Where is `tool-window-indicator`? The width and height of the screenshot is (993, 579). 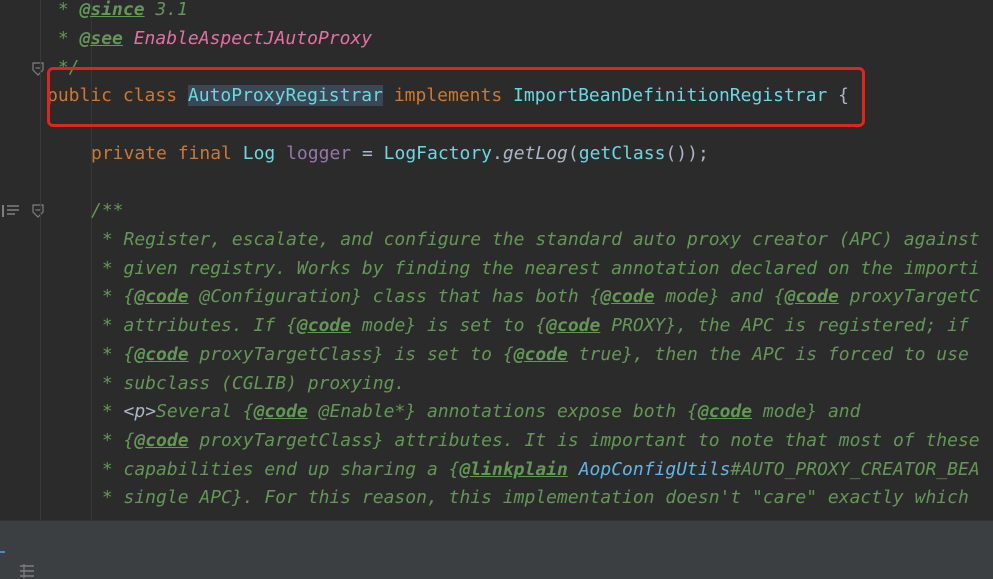 tool-window-indicator is located at coordinates (2, 552).